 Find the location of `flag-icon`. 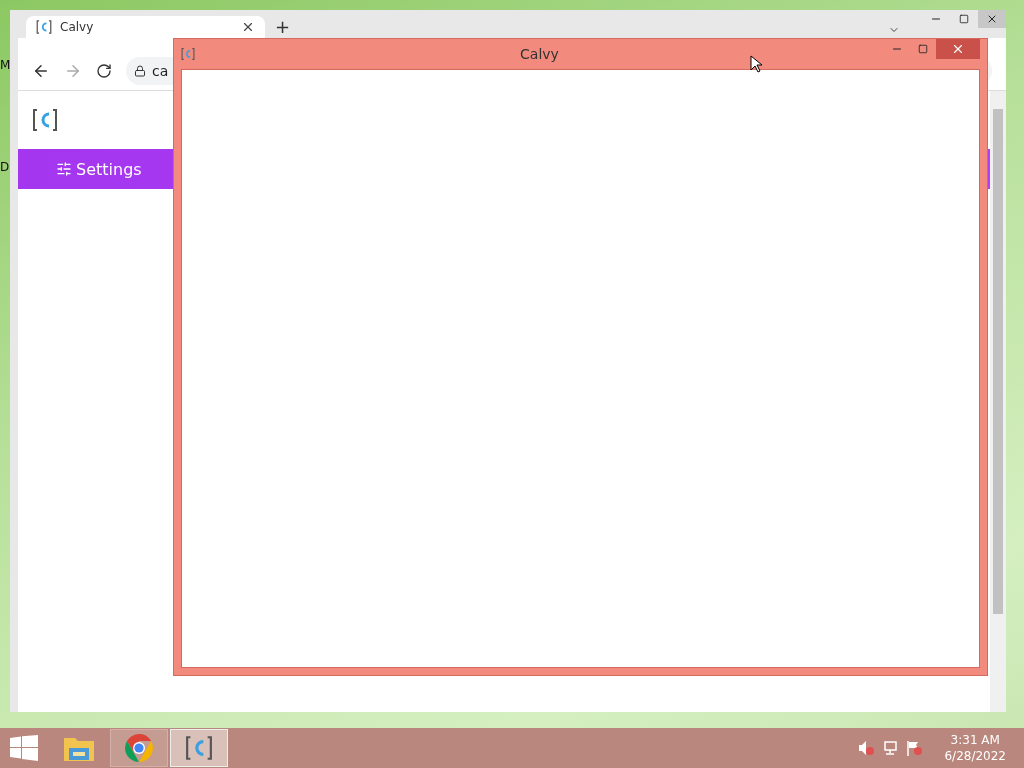

flag-icon is located at coordinates (914, 748).